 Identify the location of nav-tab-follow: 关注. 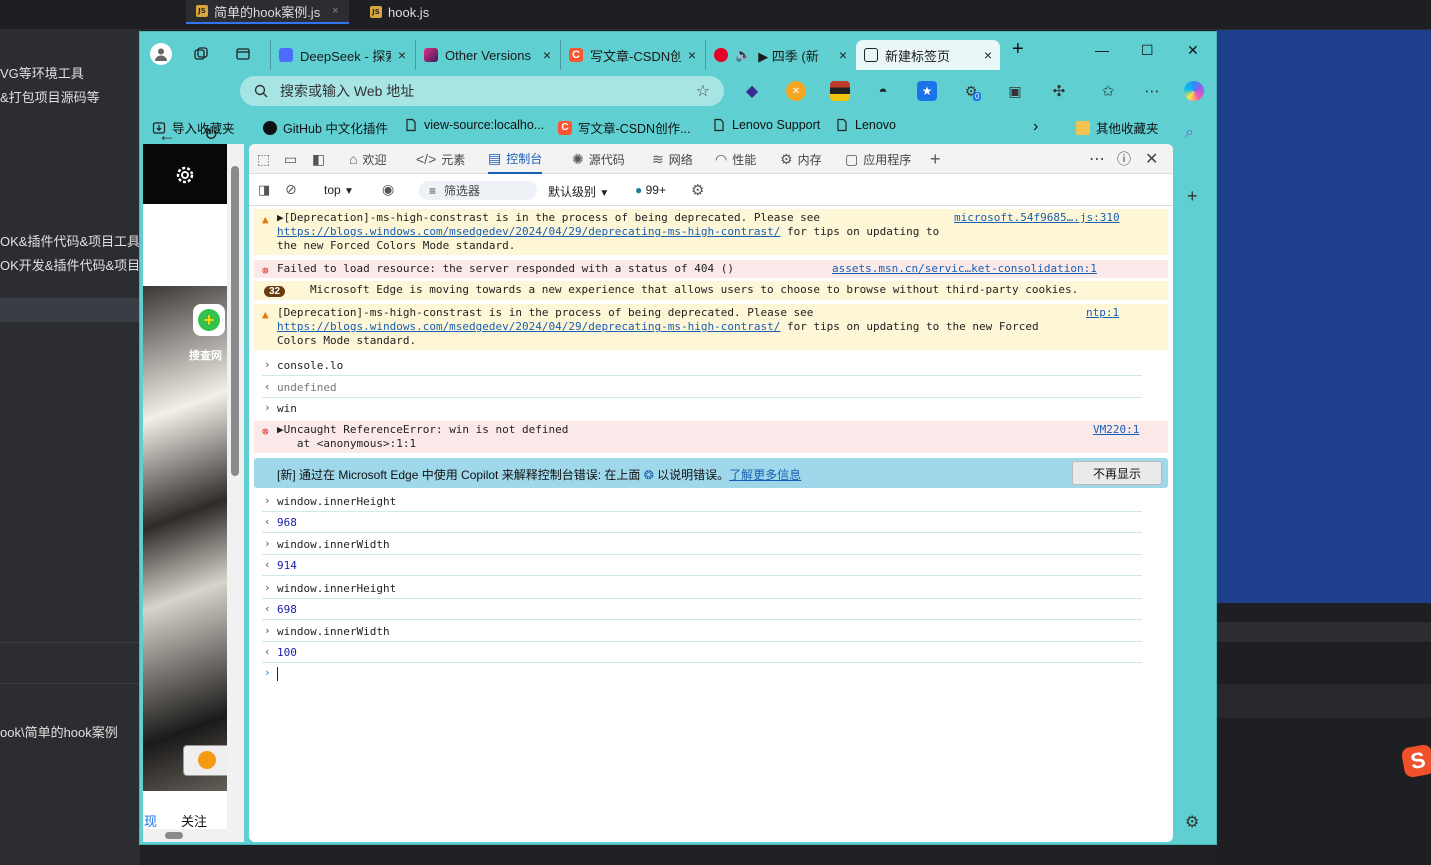
(194, 820).